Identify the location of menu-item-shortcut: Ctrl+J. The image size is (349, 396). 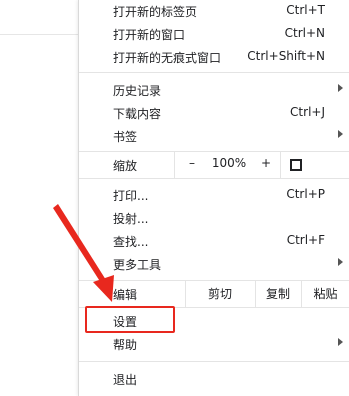
(307, 112).